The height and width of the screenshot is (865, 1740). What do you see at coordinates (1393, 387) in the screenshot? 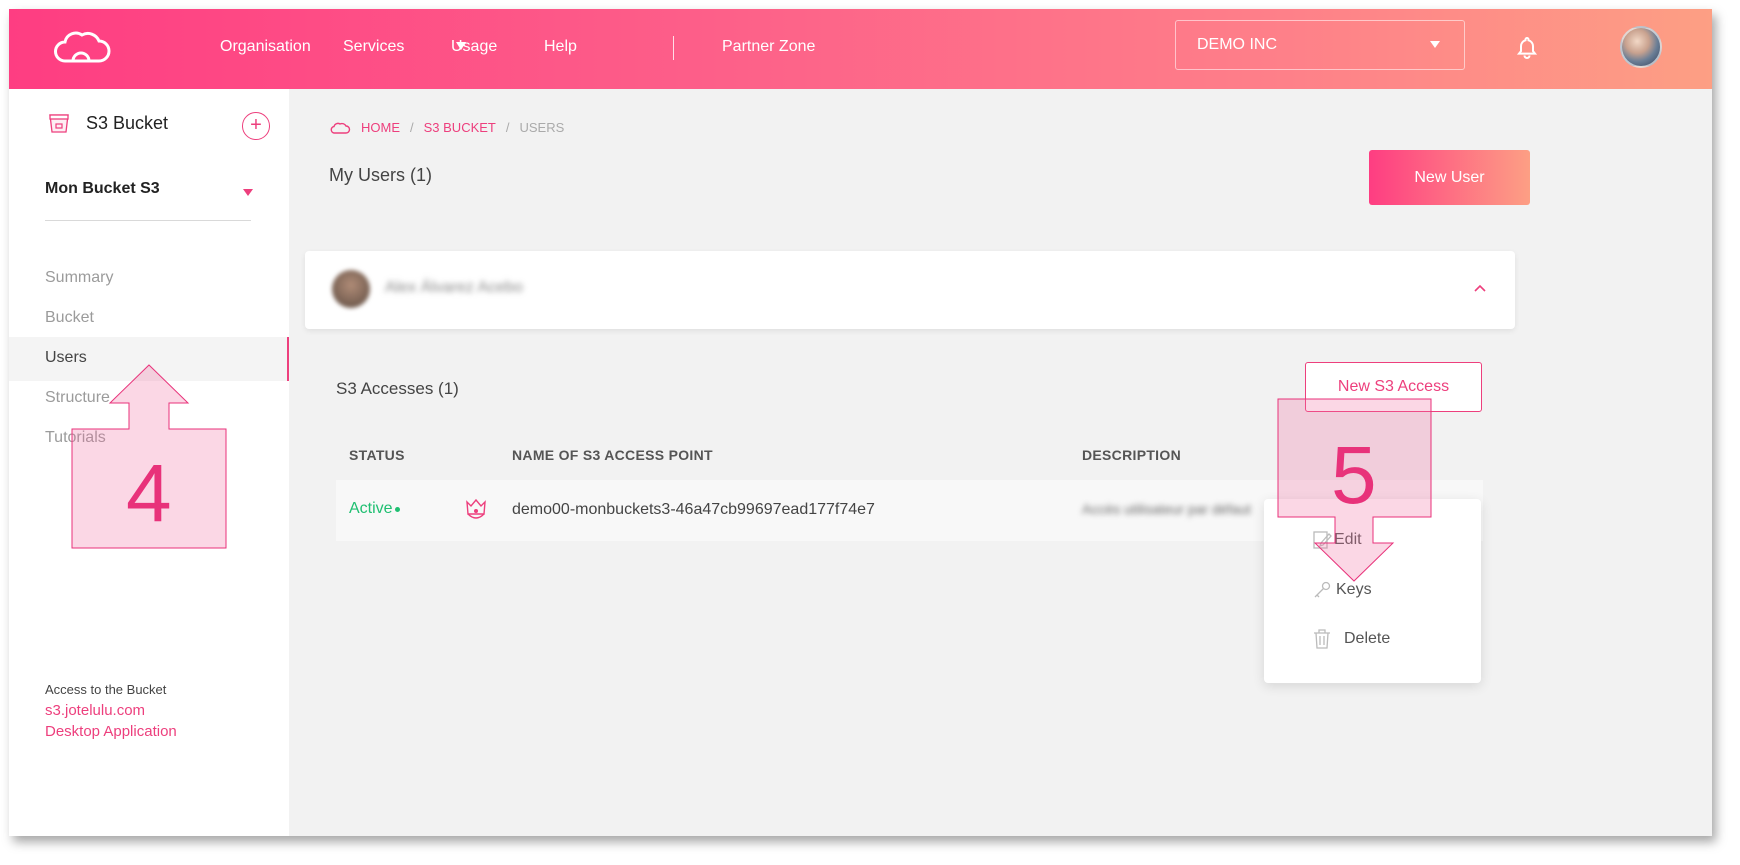
I see `new-s3-access-button: New S3 Access` at bounding box center [1393, 387].